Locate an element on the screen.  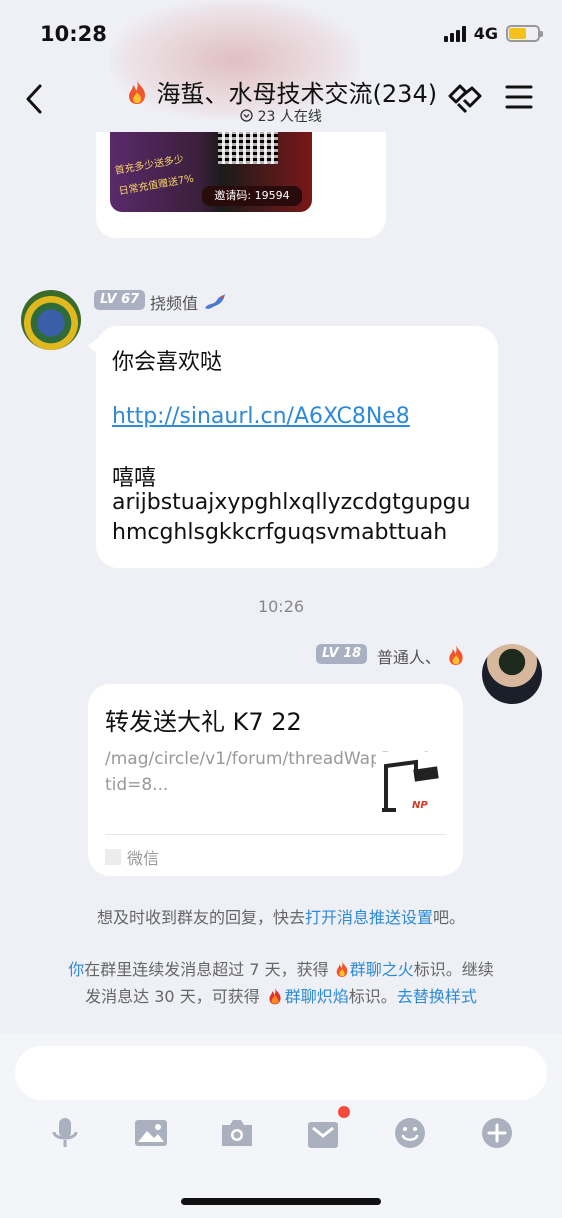
message-input is located at coordinates (281, 1073).